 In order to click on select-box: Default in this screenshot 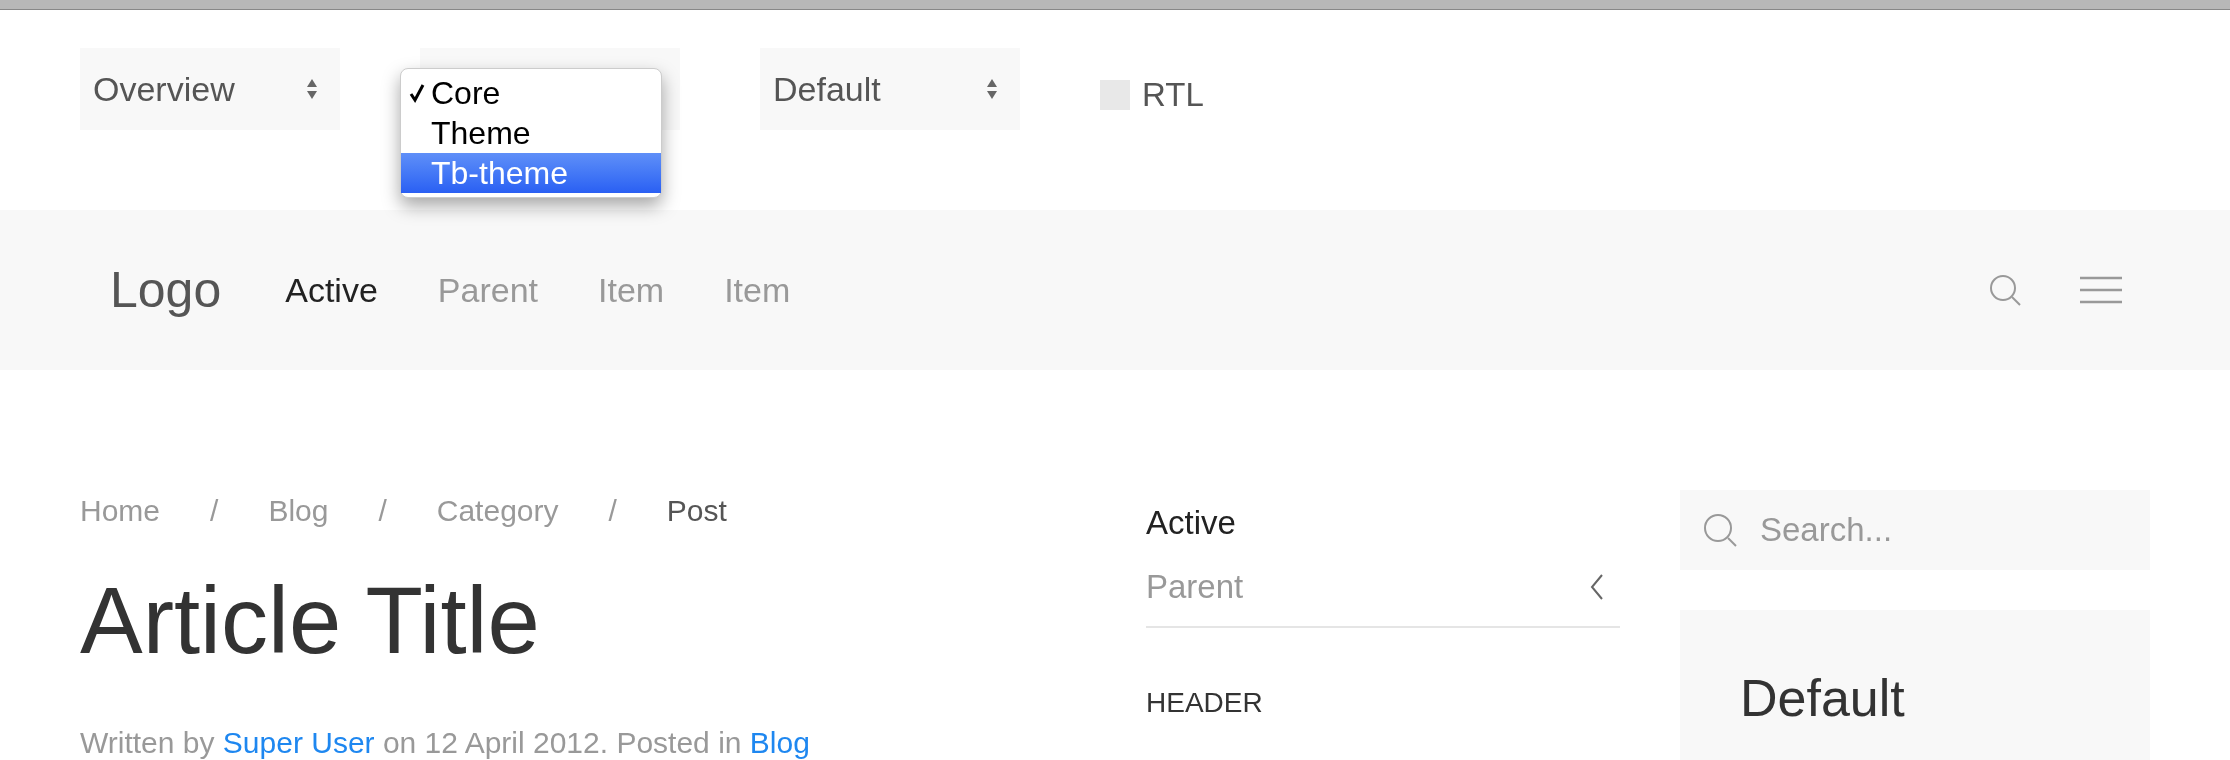, I will do `click(890, 89)`.